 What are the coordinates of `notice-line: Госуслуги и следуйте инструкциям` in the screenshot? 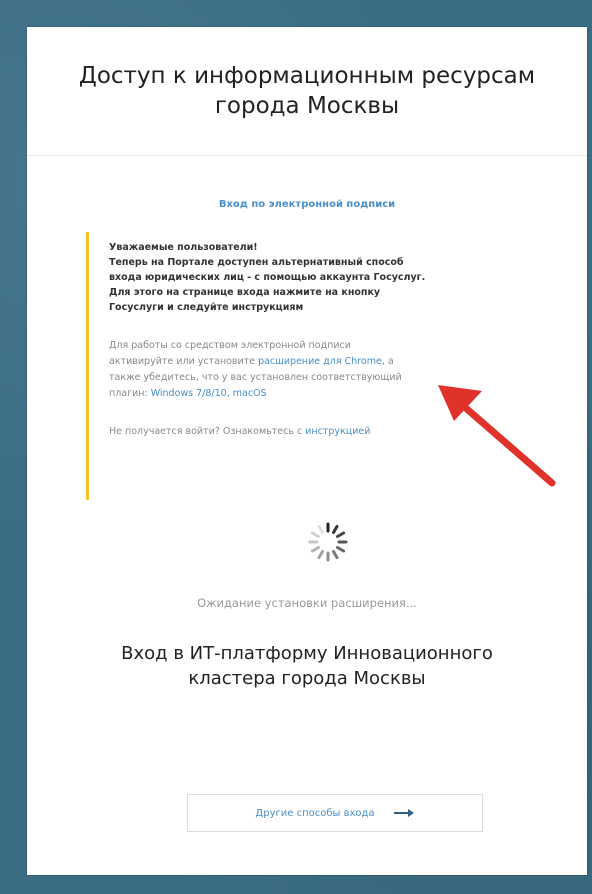 It's located at (206, 307).